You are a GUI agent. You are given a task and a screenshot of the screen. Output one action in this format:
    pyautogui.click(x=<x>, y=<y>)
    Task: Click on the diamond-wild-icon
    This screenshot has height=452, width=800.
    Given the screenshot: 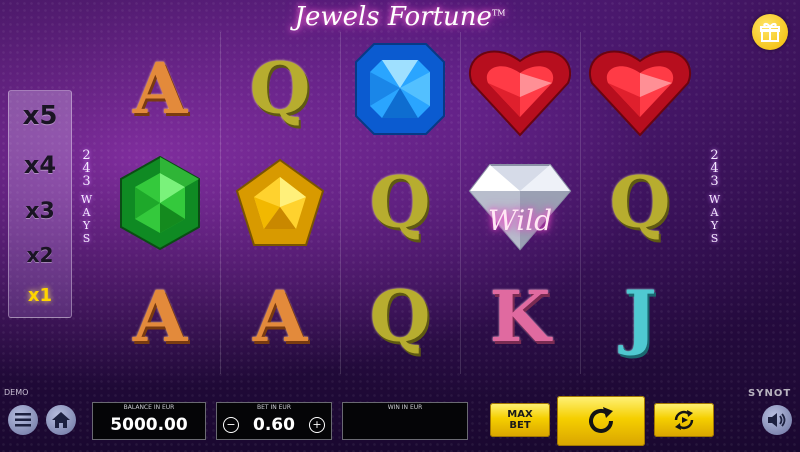 What is the action you would take?
    pyautogui.click(x=520, y=207)
    